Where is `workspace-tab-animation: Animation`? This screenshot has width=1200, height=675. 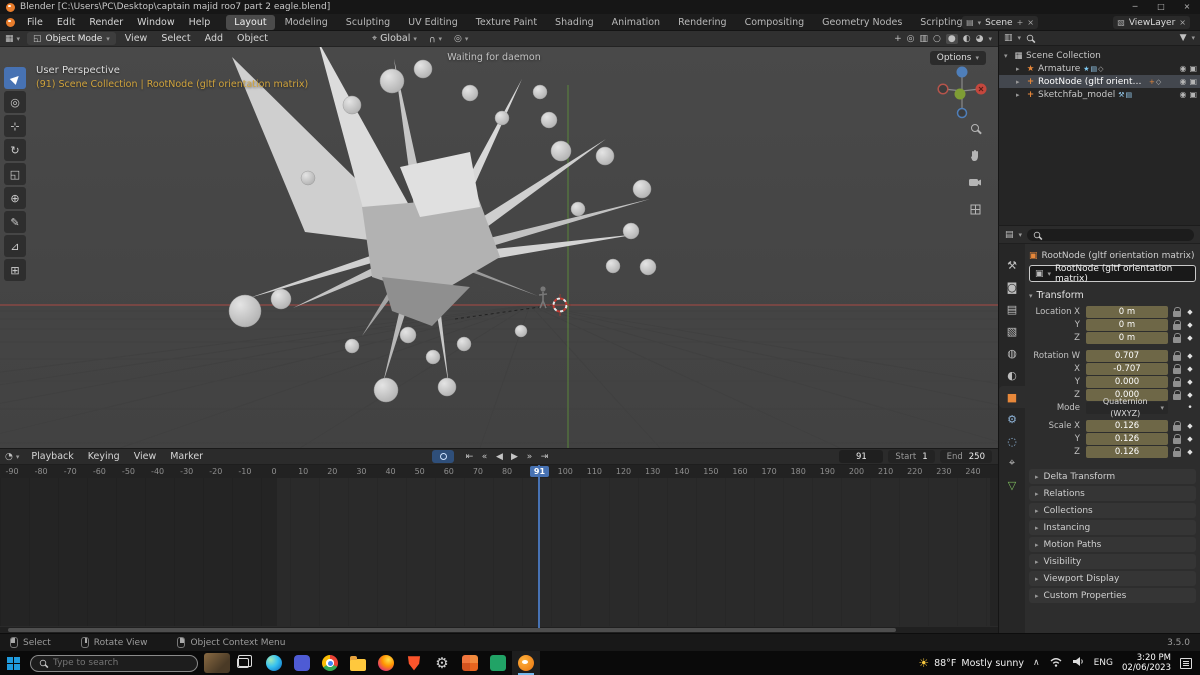
workspace-tab-animation: Animation is located at coordinates (636, 22).